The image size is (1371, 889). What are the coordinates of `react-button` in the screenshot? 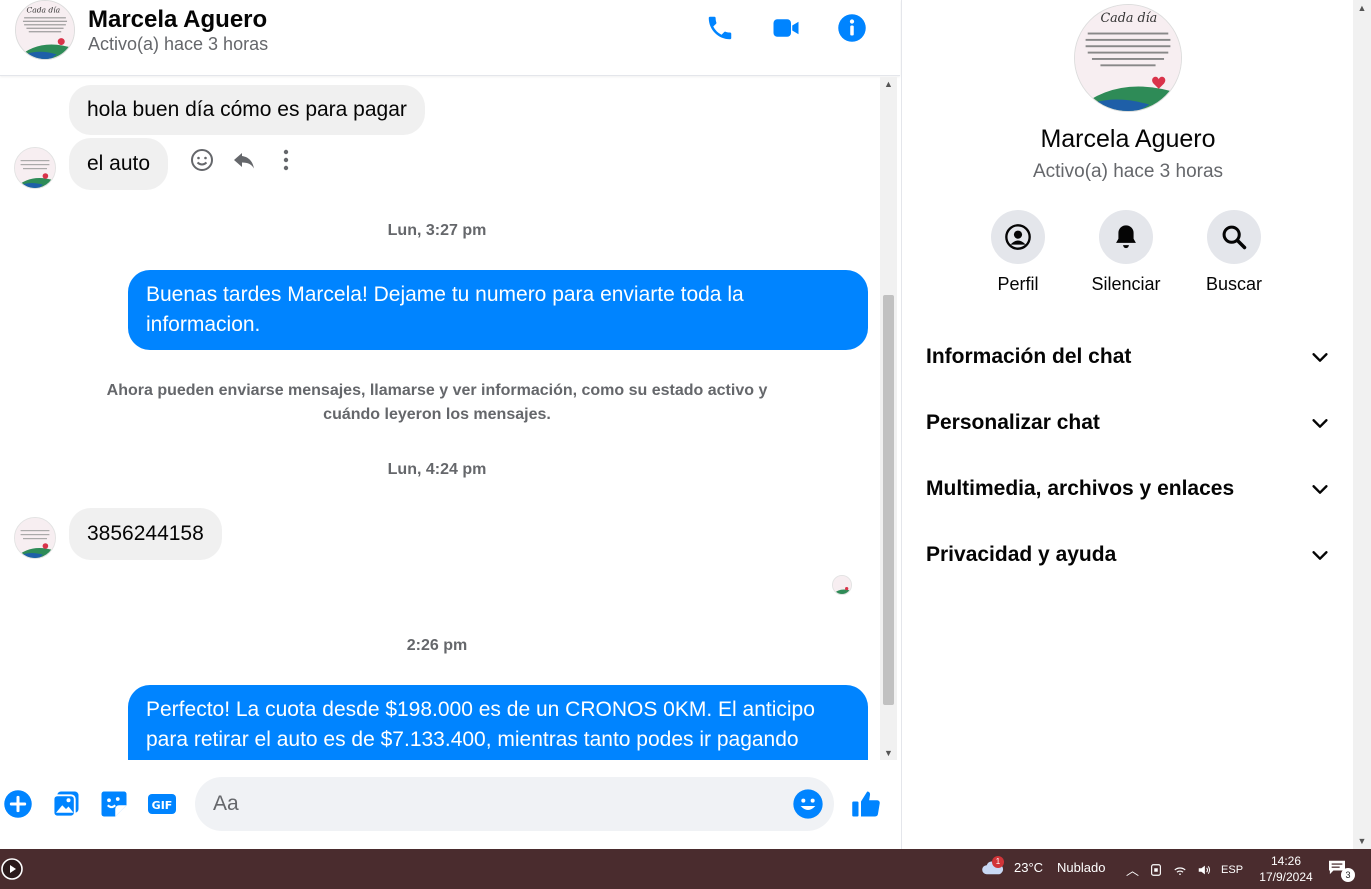 It's located at (202, 160).